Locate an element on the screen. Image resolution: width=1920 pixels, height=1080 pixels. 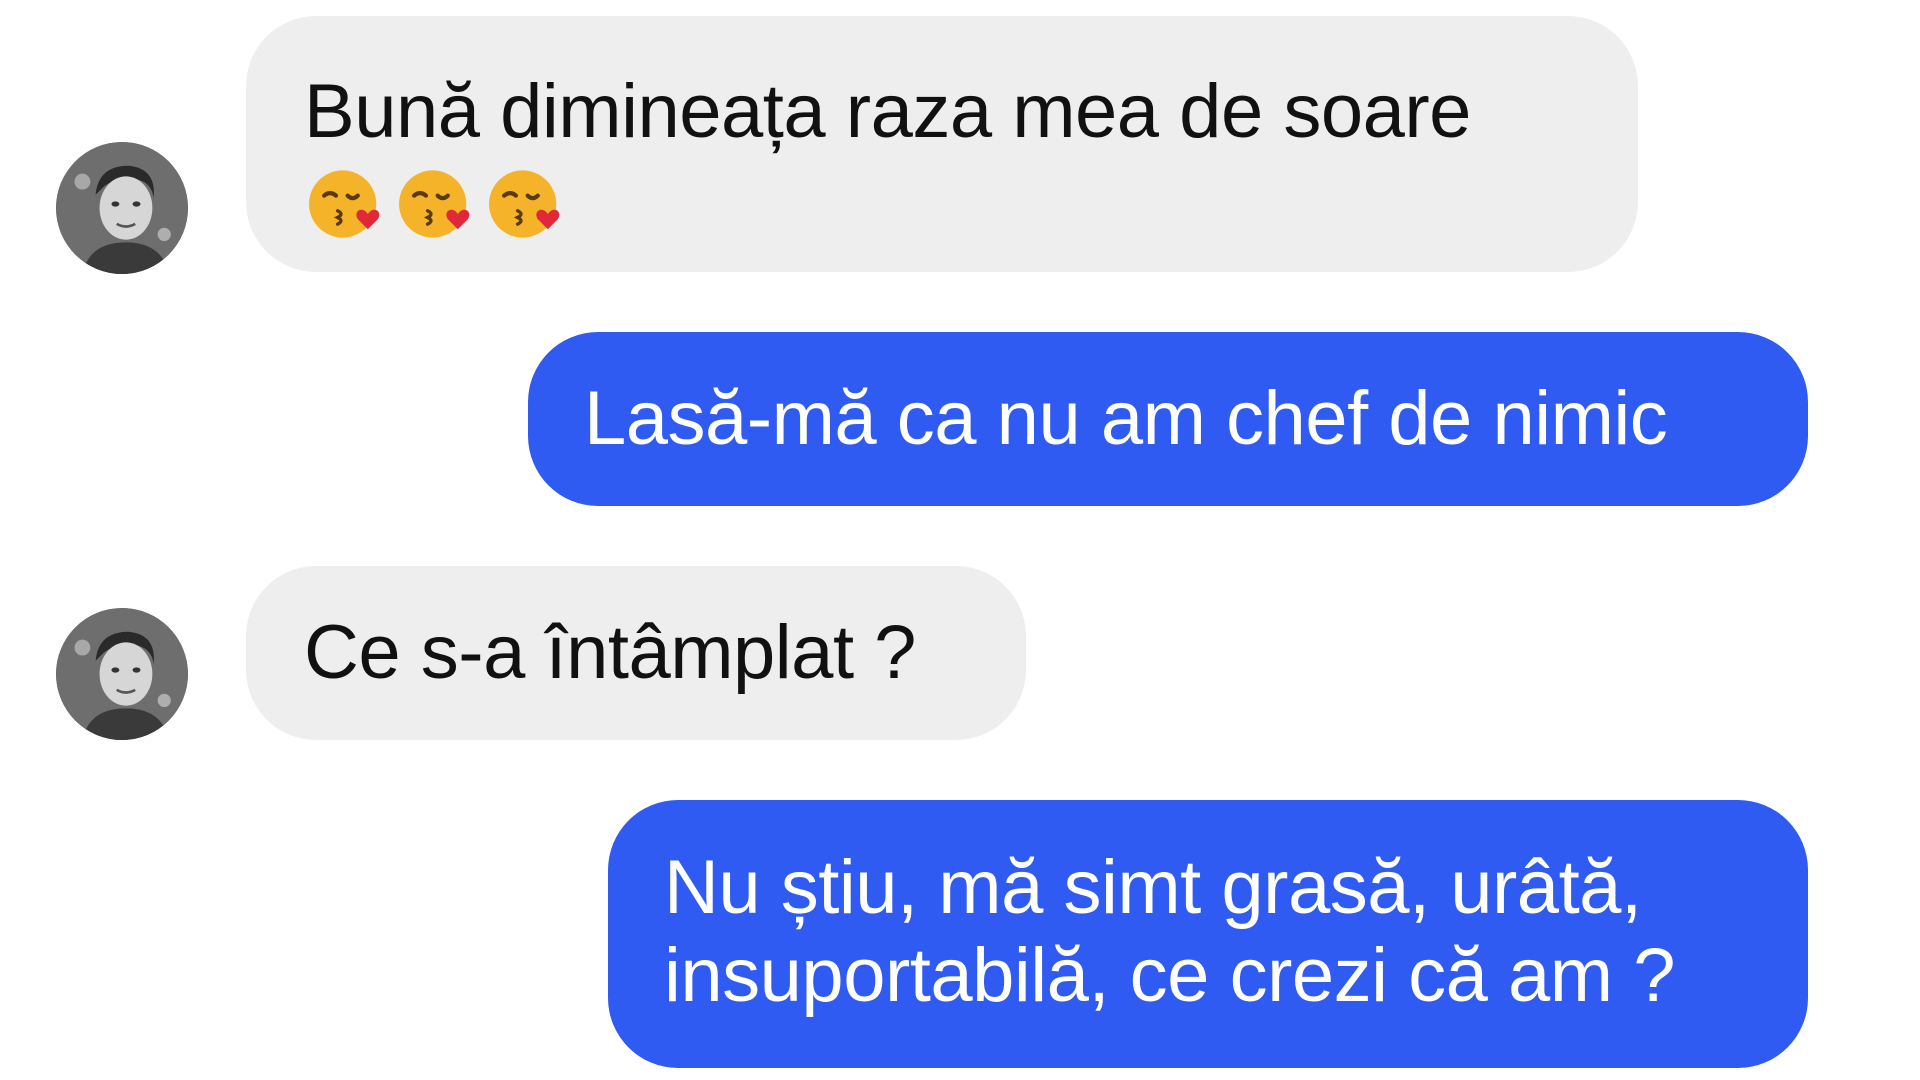
message-text: insuportabilă, ce crezi că am ? is located at coordinates (1169, 975).